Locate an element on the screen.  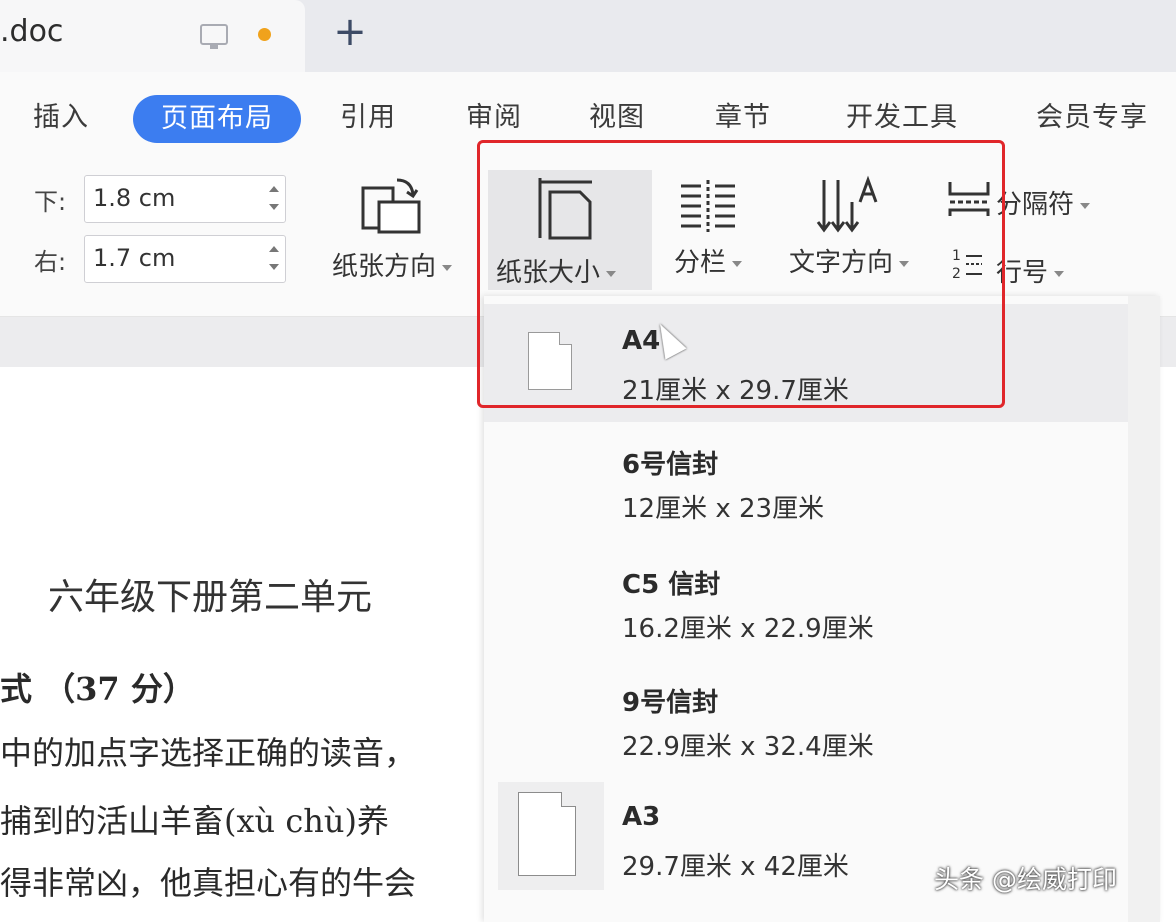
columns-button: 分栏 is located at coordinates (708, 225).